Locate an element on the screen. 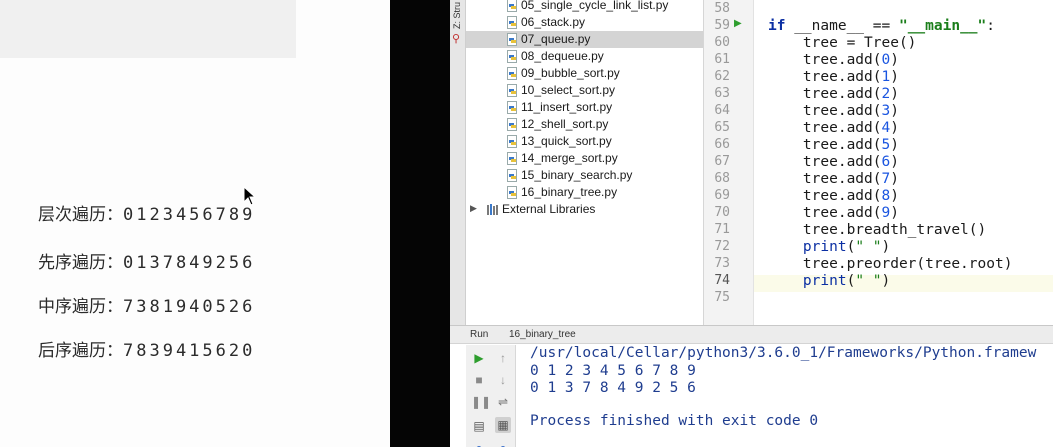 The height and width of the screenshot is (447, 1053). tool-window-strip: Z: Stru ⚲ is located at coordinates (458, 162).